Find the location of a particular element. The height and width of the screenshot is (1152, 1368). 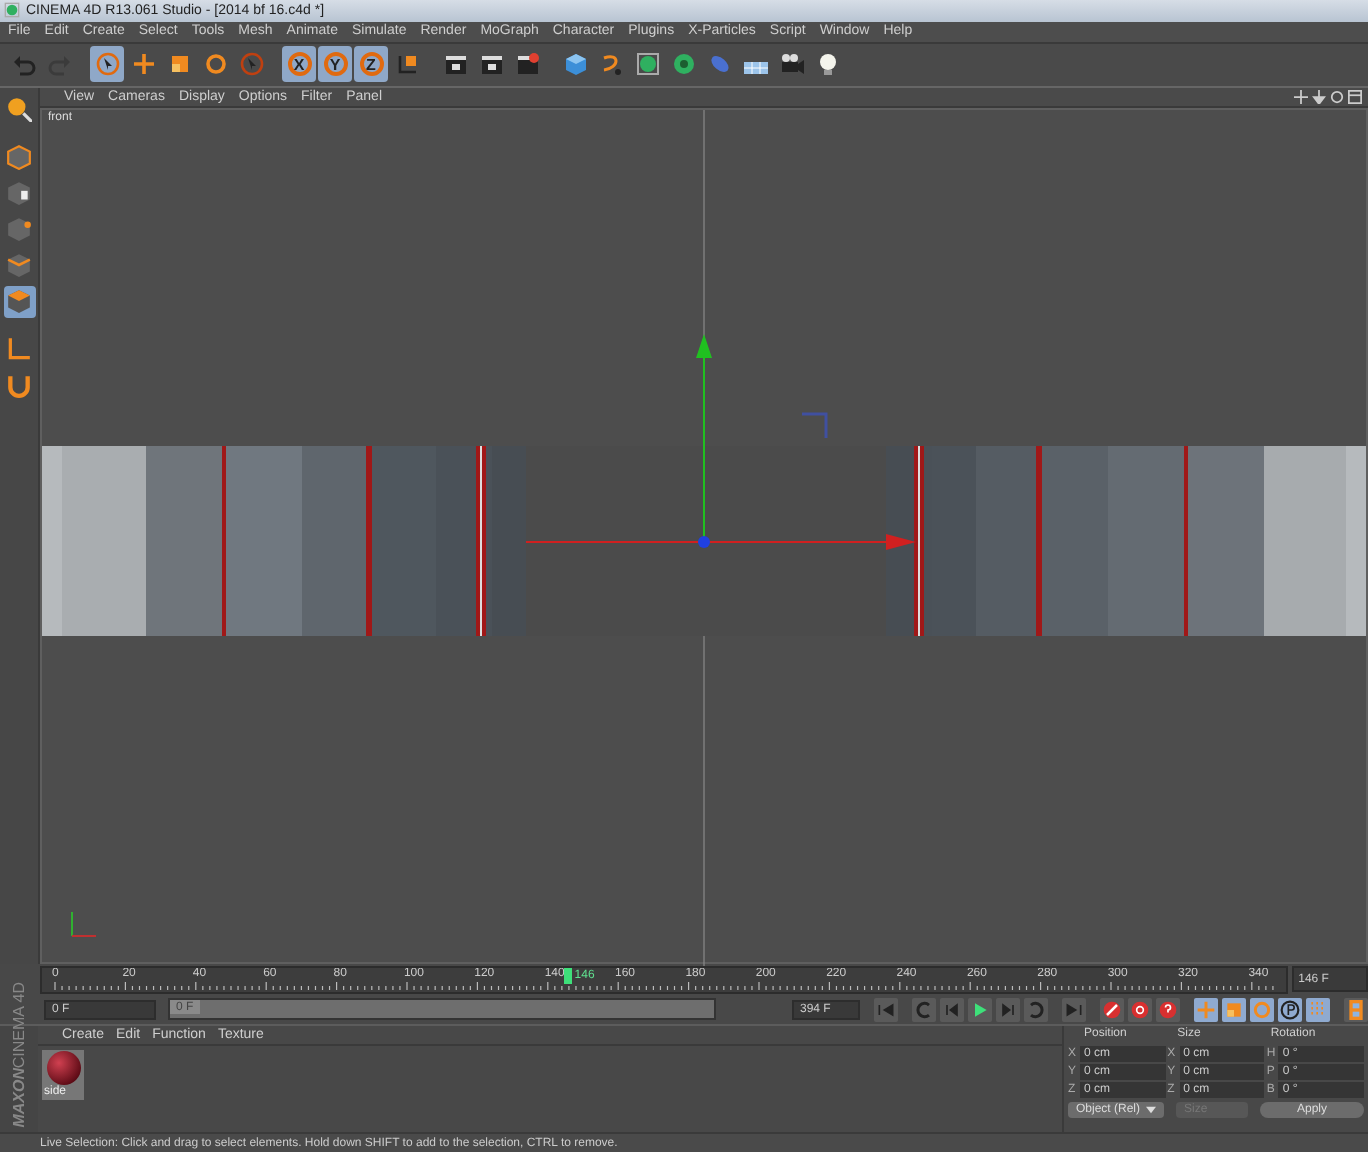

camera-icon is located at coordinates (791, 64).